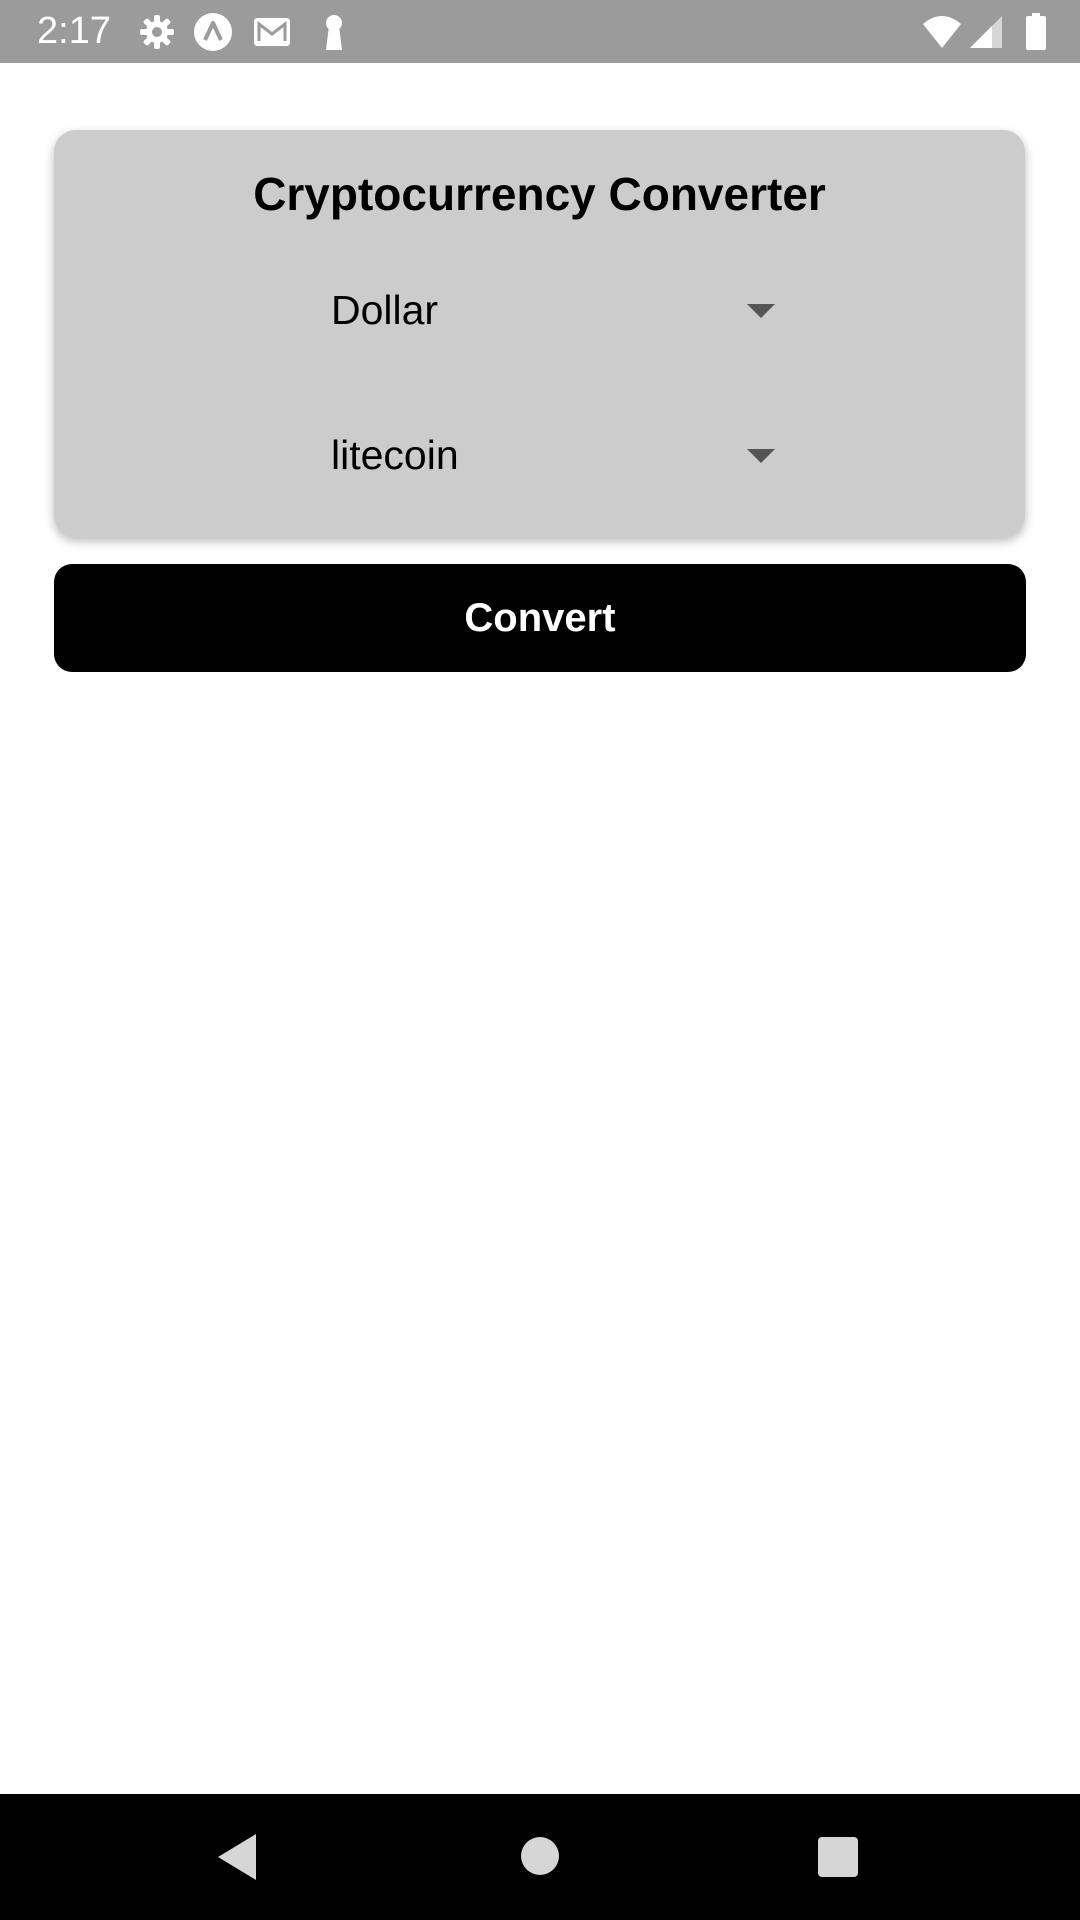  What do you see at coordinates (942, 32) in the screenshot?
I see `wifi-icon` at bounding box center [942, 32].